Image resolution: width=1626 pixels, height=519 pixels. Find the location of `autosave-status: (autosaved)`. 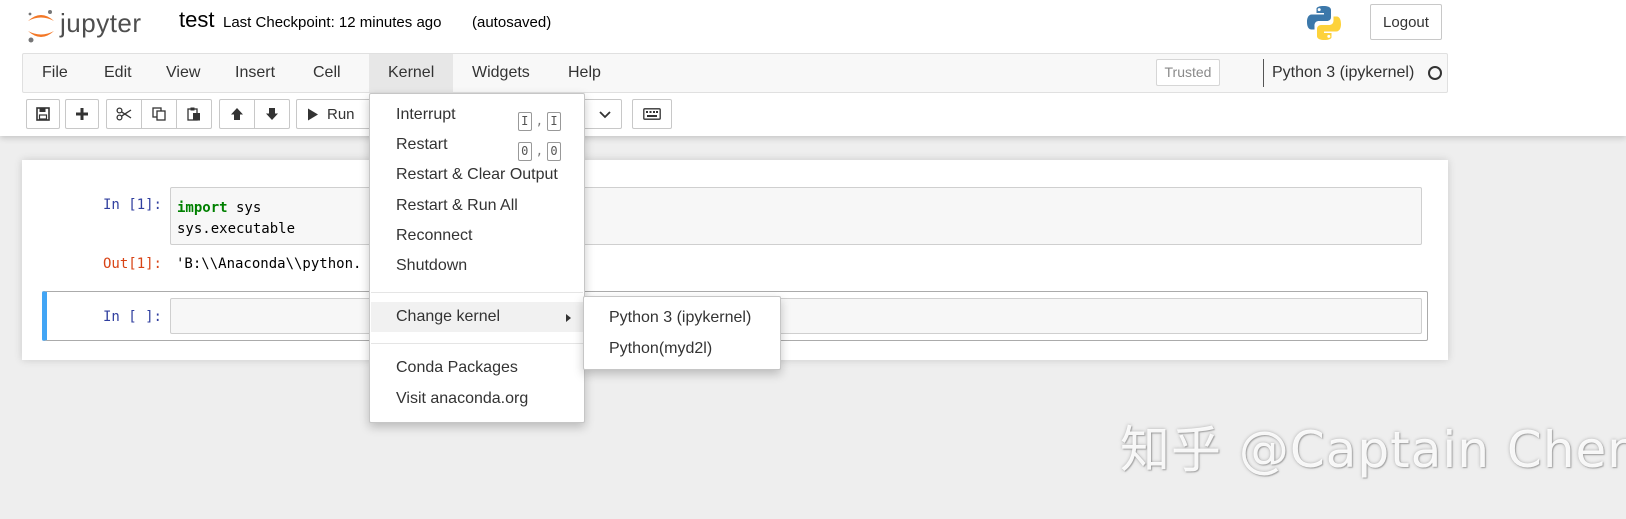

autosave-status: (autosaved) is located at coordinates (512, 22).